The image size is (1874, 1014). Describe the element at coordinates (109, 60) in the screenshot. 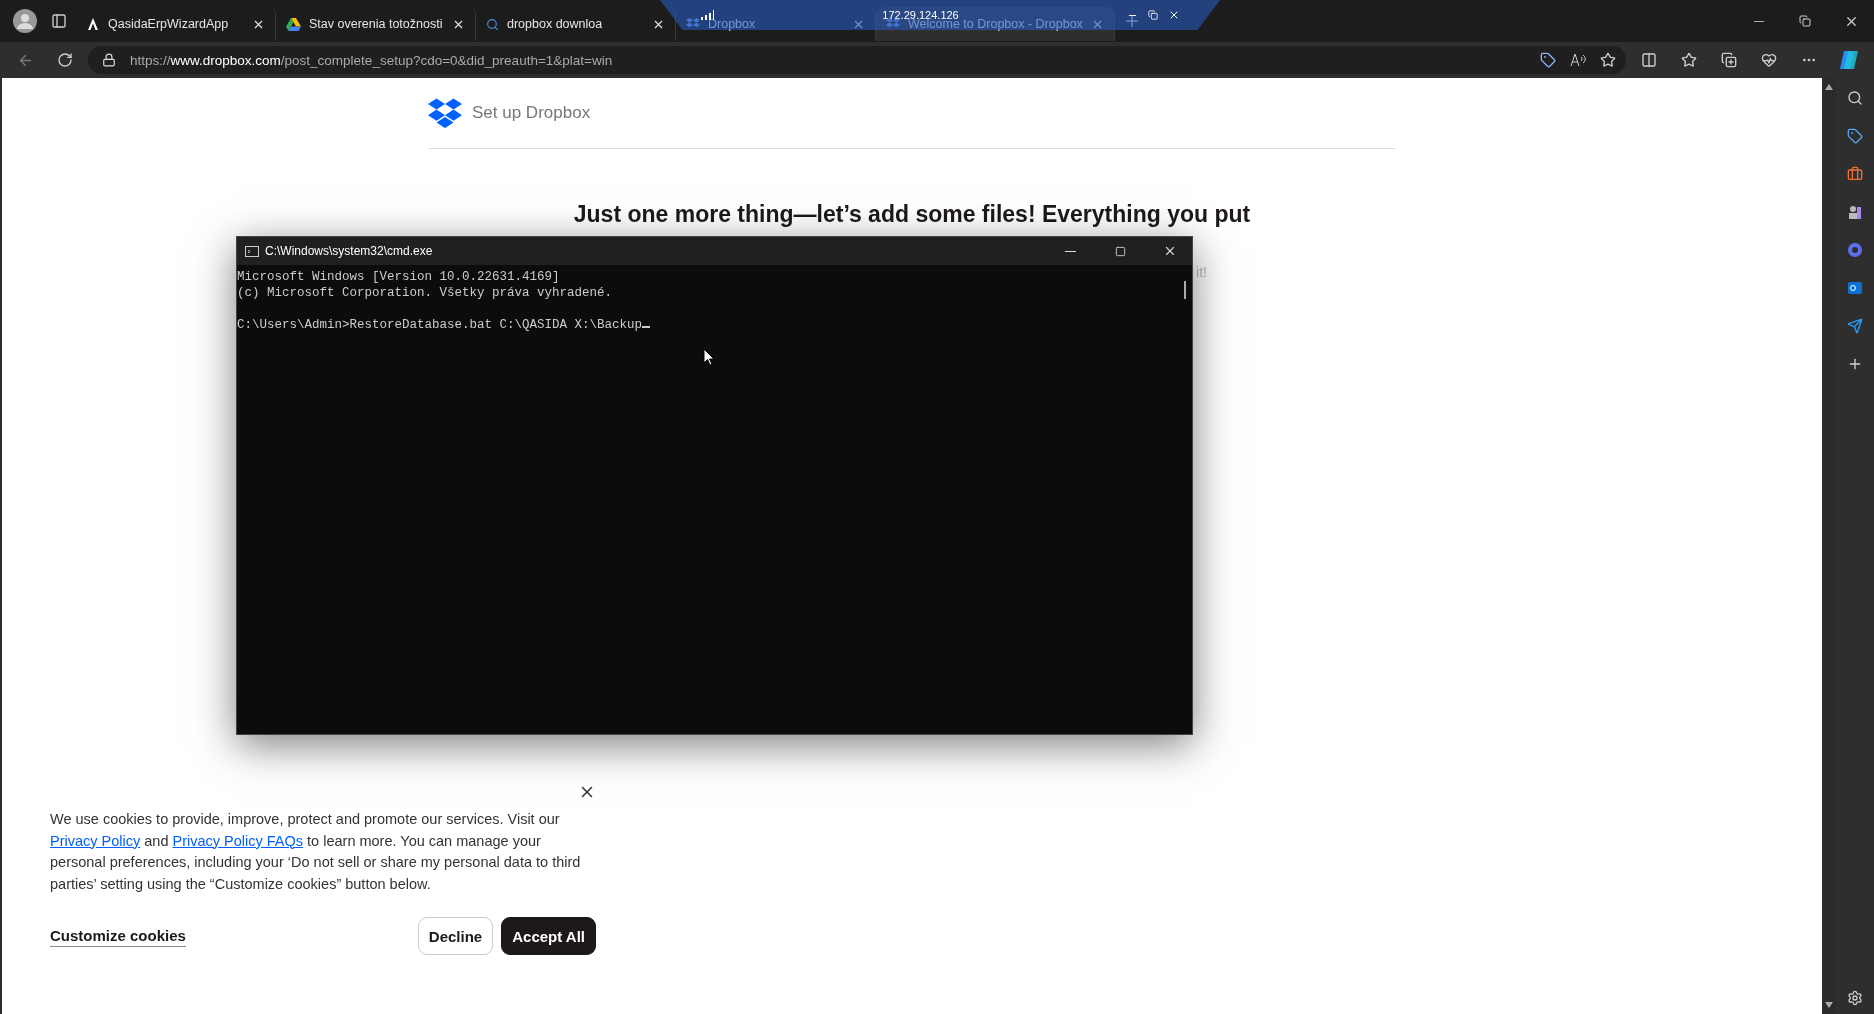

I see `lock-icon` at that location.